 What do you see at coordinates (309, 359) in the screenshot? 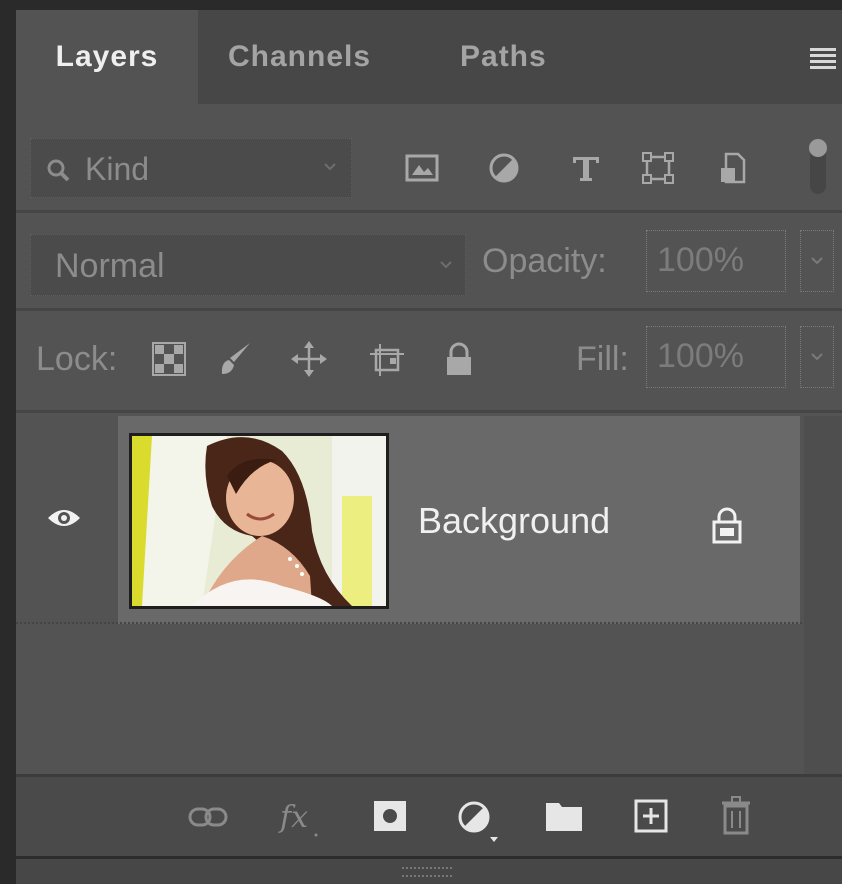
I see `lock-position-icon` at bounding box center [309, 359].